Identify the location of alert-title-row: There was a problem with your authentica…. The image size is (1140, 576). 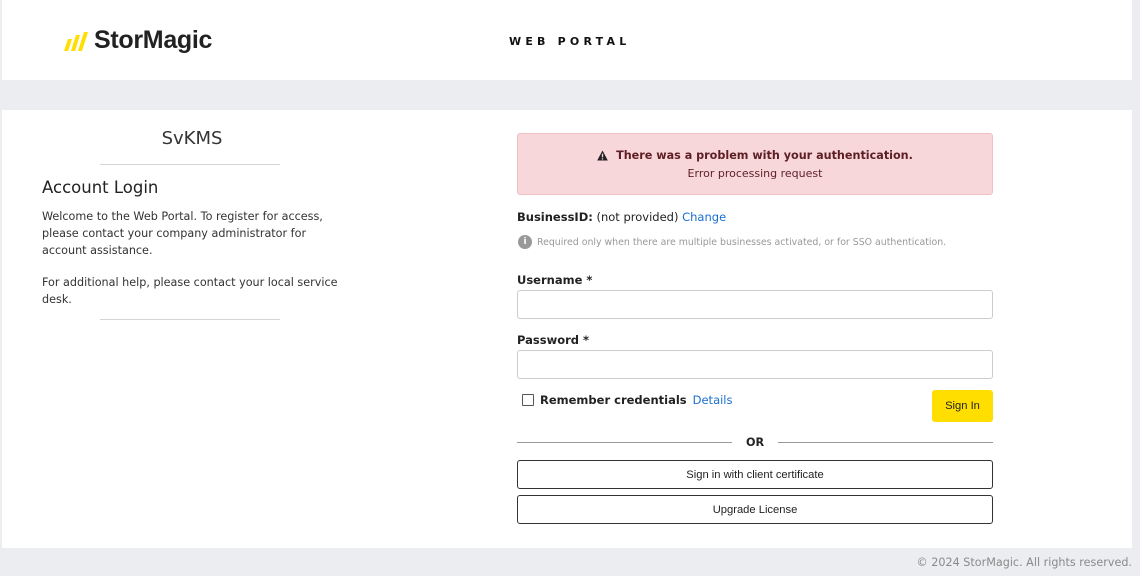
(755, 155).